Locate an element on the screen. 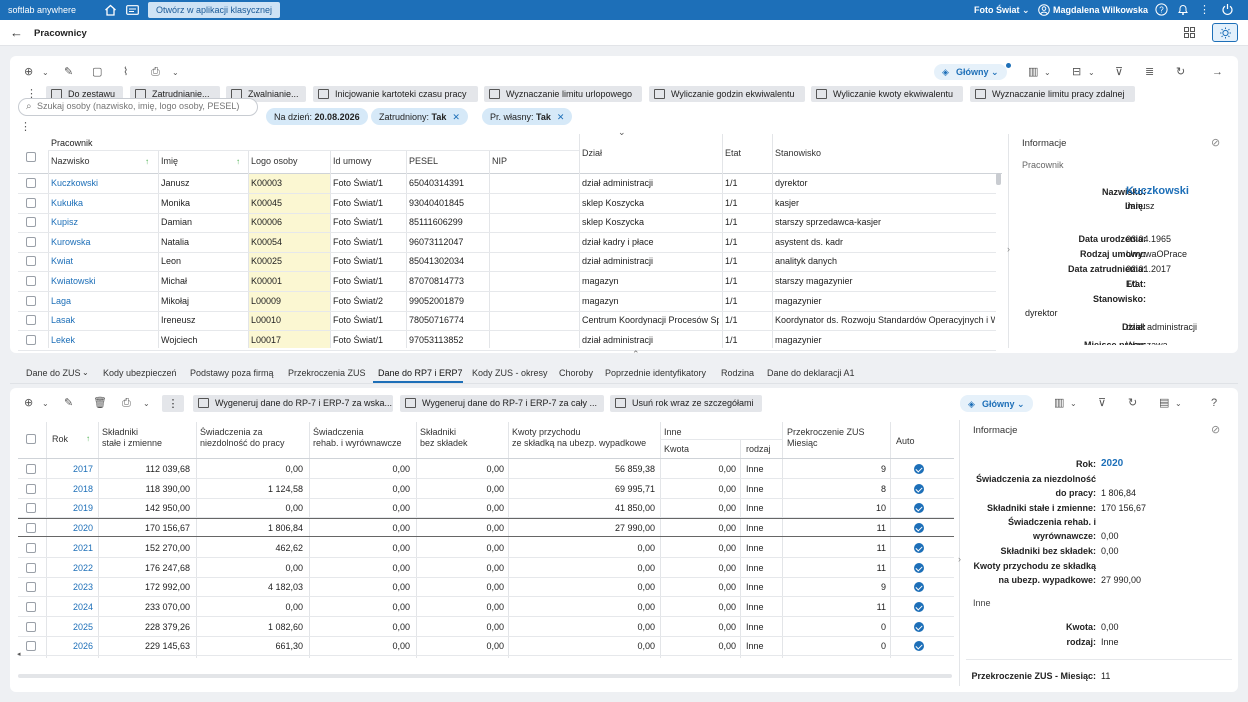  action-button-kwota-ekwiwalentu: Wyliczanie kwoty ekwiwalentu is located at coordinates (887, 94).